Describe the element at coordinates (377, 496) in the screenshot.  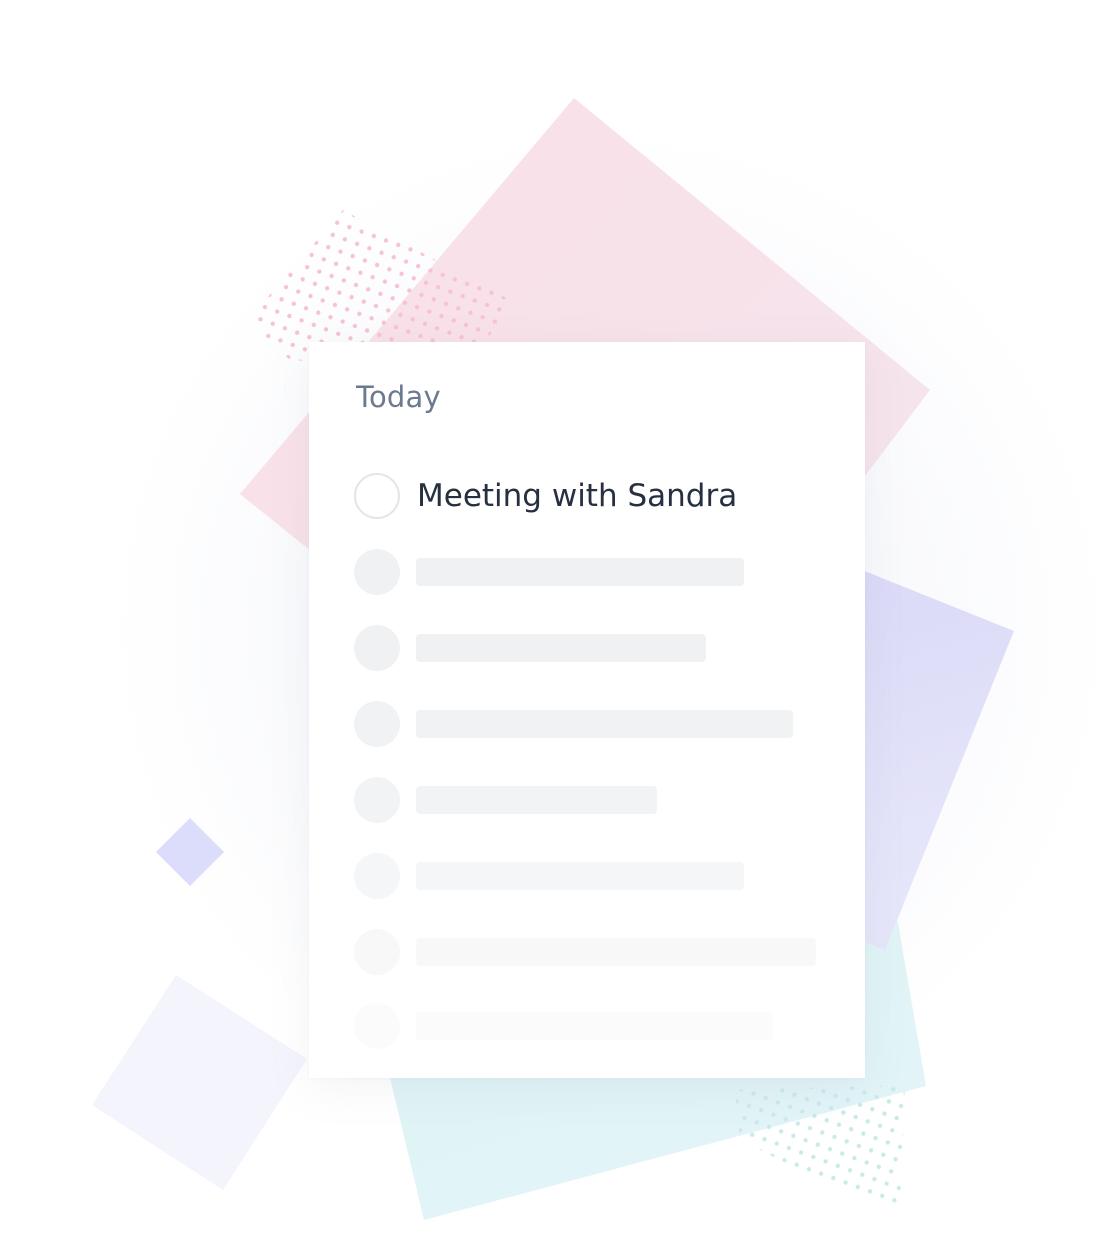
I see `task-checkbox` at that location.